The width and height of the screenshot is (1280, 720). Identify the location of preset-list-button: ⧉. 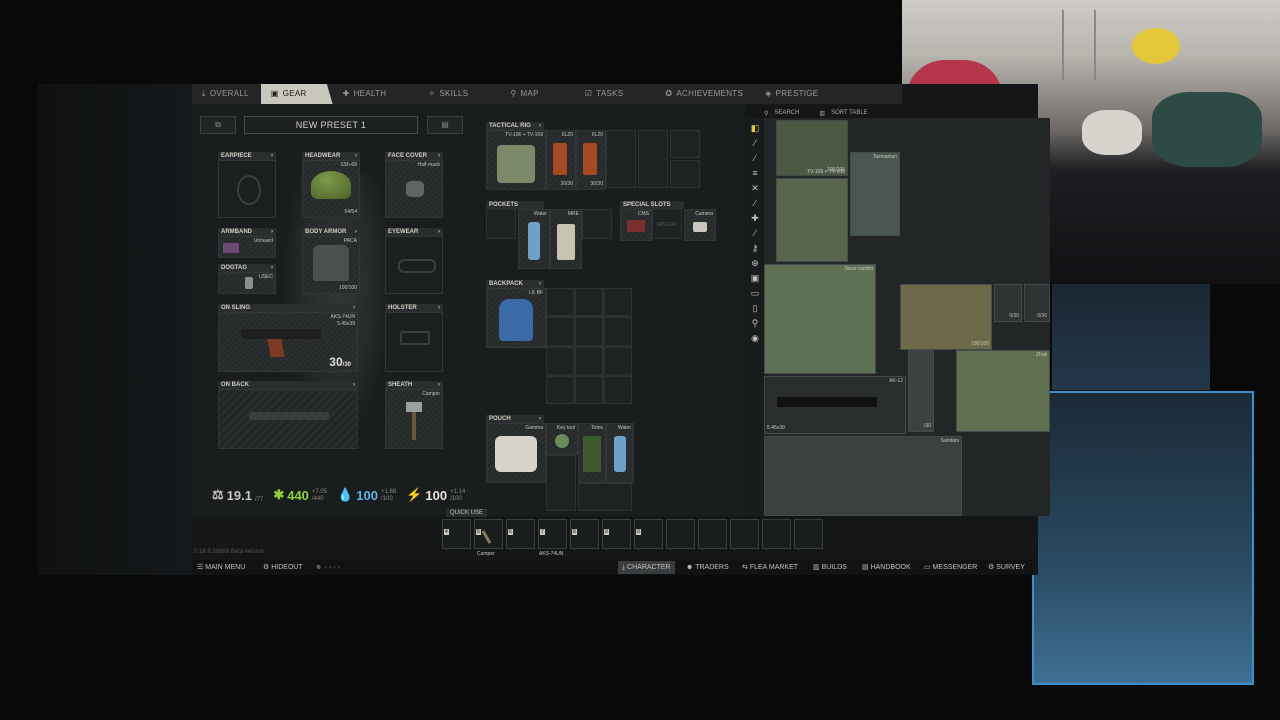
(218, 125).